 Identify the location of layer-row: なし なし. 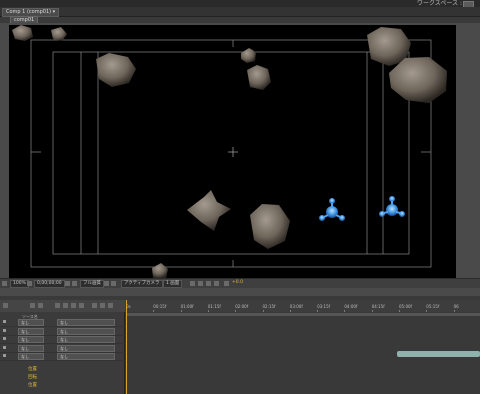
(62, 356).